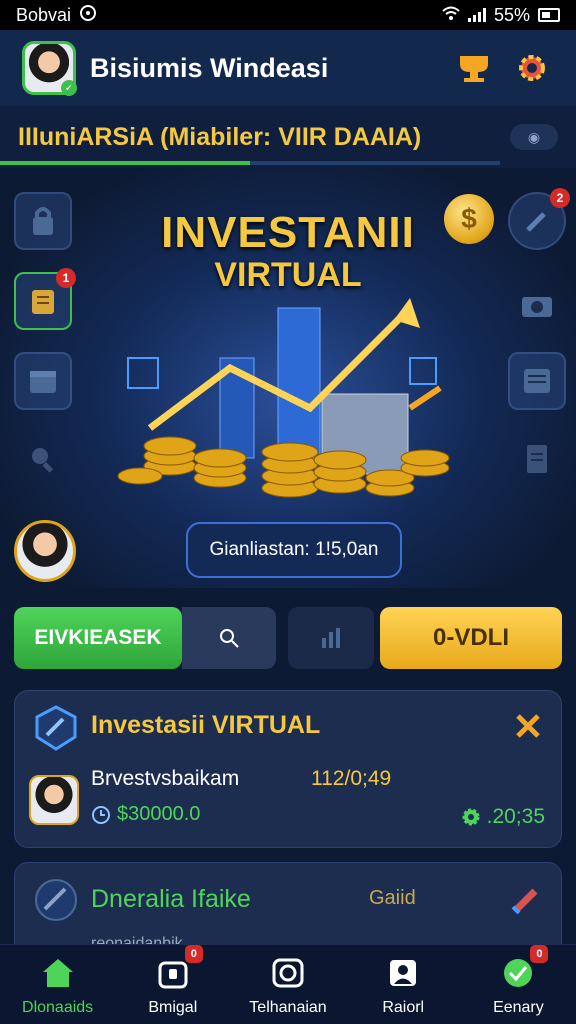 The image size is (576, 1024). Describe the element at coordinates (56, 728) in the screenshot. I see `shield-icon` at that location.